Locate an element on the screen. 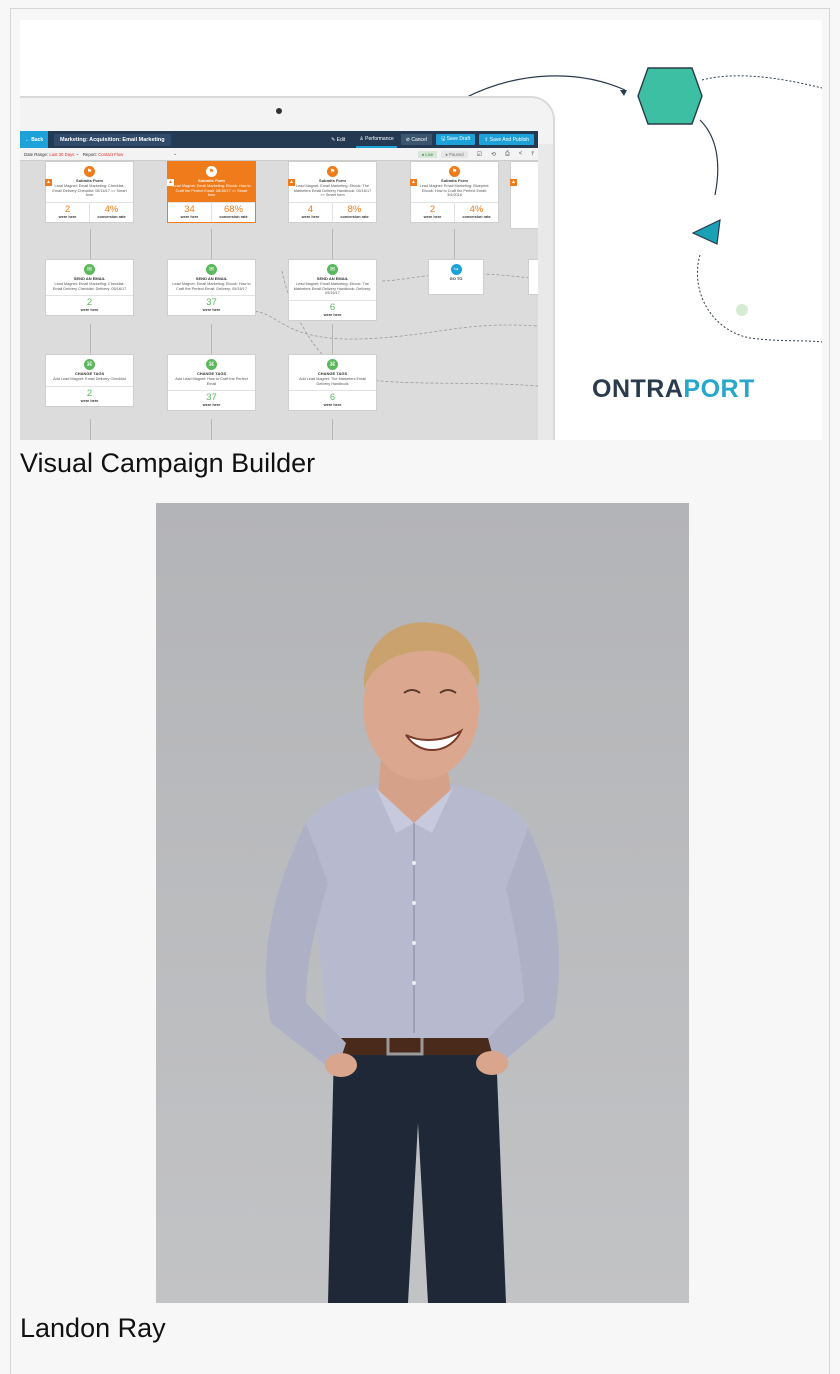  campaign-title: Marketing: Acquisition: Email Marketing is located at coordinates (112, 139).